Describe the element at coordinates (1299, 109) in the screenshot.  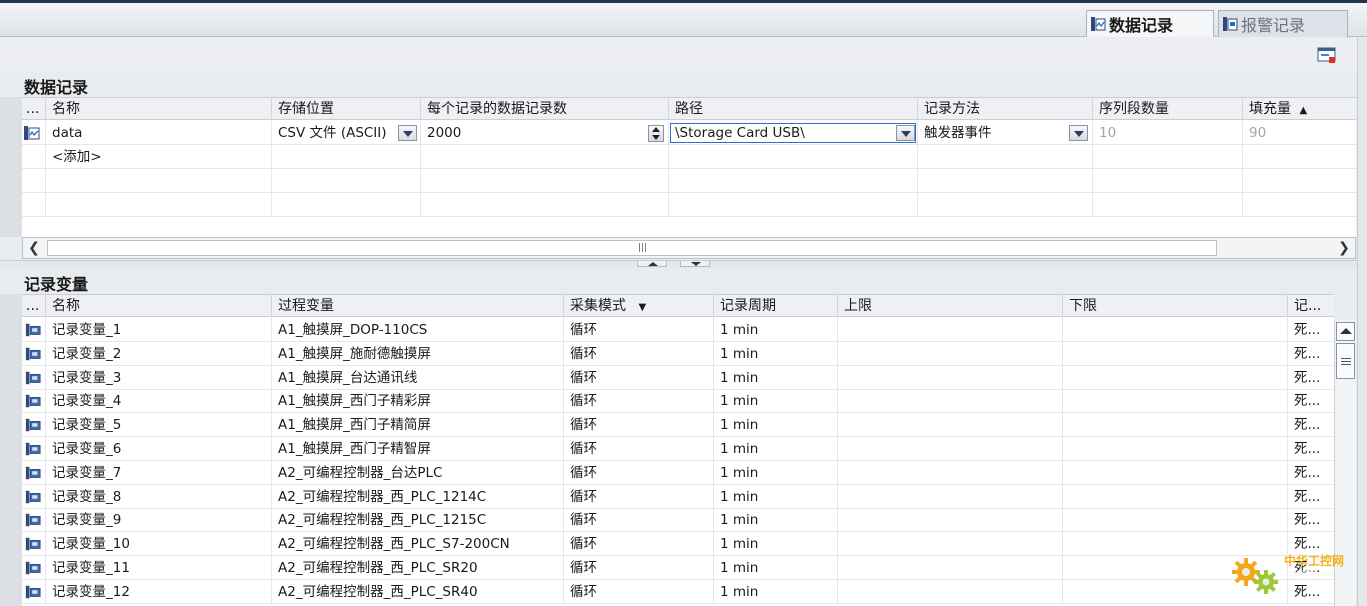
I see `column-header-fill: 填充量 ▲` at that location.